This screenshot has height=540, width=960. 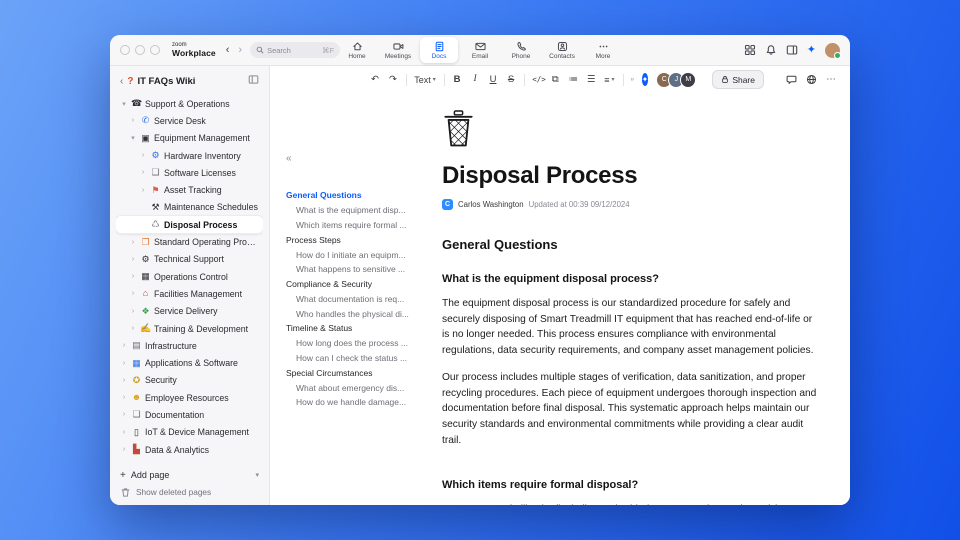 What do you see at coordinates (555, 80) in the screenshot?
I see `link-button: ⧉` at bounding box center [555, 80].